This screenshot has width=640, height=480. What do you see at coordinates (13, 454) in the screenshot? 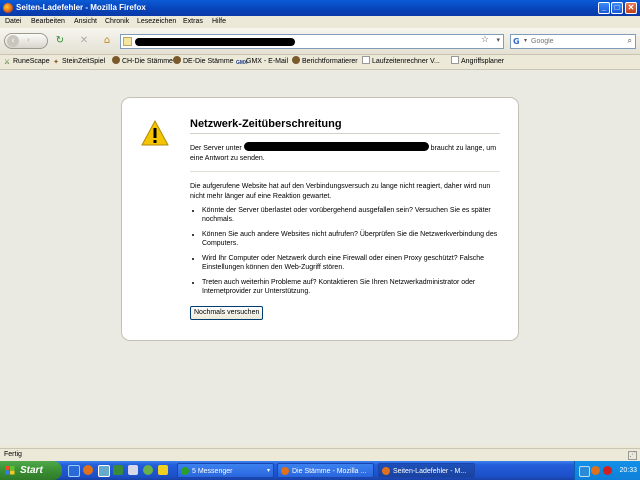
I see `status-text: Fertig` at bounding box center [13, 454].